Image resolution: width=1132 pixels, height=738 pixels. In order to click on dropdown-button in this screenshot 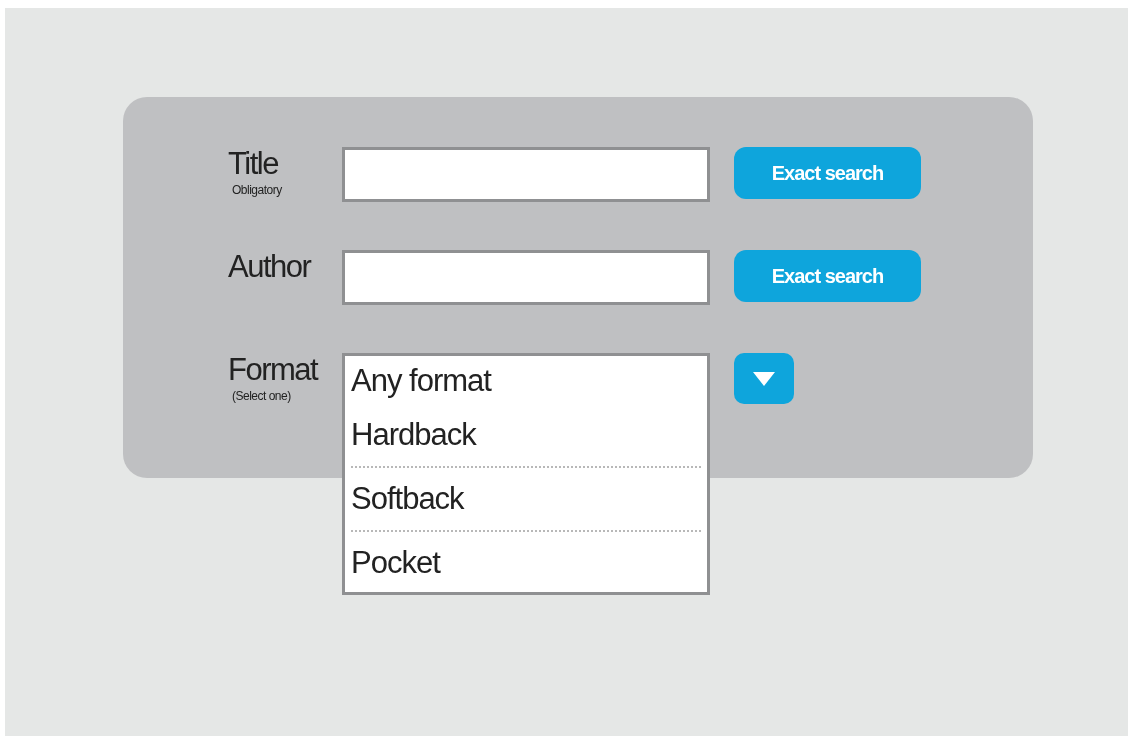, I will do `click(764, 378)`.